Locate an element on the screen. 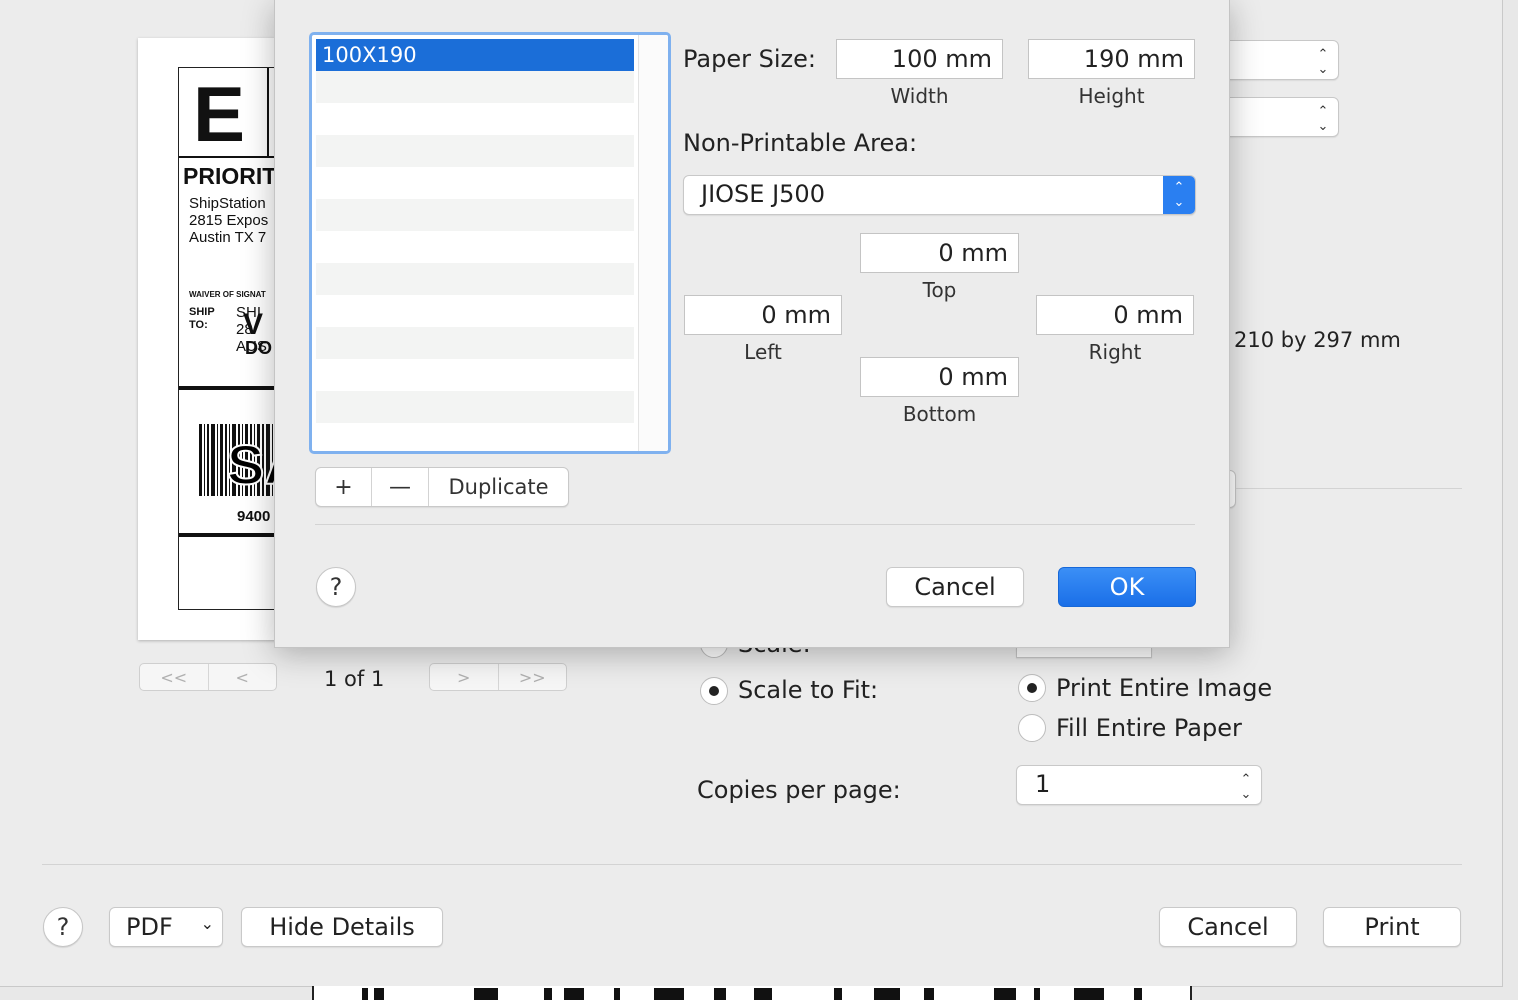  non-printable-area-label: Non-Printable Area: is located at coordinates (800, 143).